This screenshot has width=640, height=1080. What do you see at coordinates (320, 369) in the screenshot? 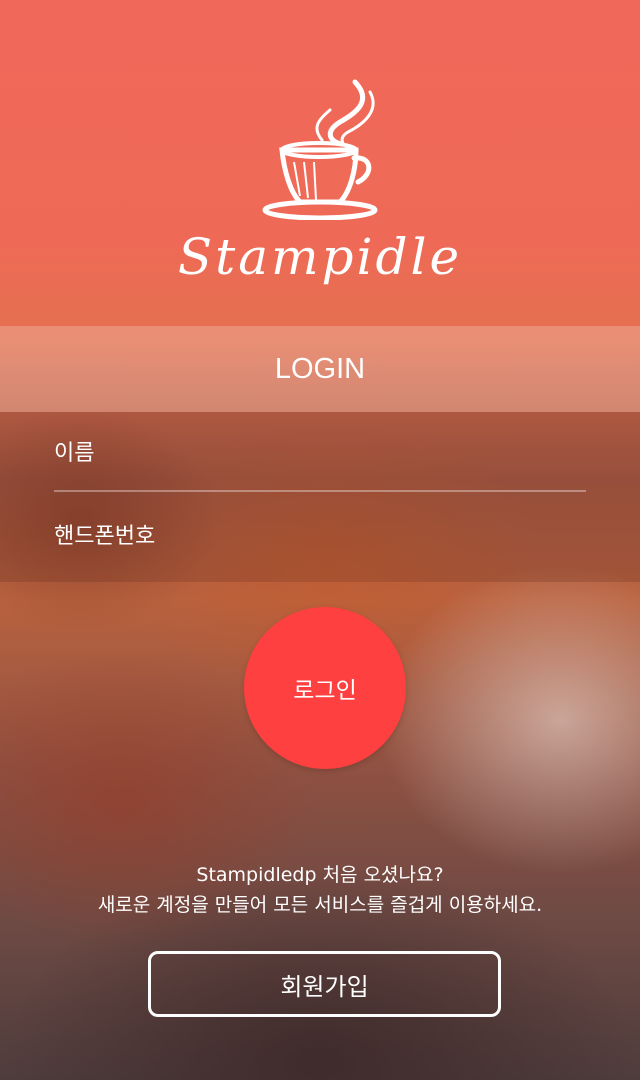
I see `login-header: LOGIN` at bounding box center [320, 369].